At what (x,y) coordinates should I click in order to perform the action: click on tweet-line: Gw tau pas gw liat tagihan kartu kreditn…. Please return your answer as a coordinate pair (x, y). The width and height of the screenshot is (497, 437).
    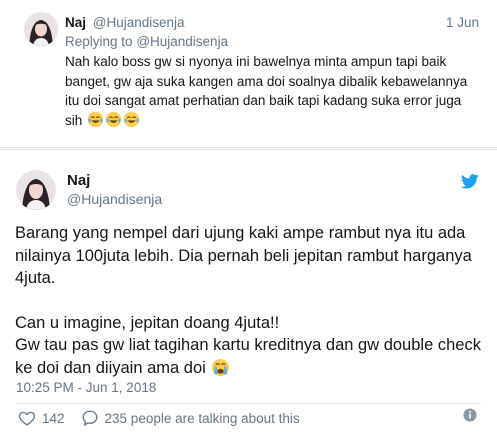
    Looking at the image, I should click on (248, 356).